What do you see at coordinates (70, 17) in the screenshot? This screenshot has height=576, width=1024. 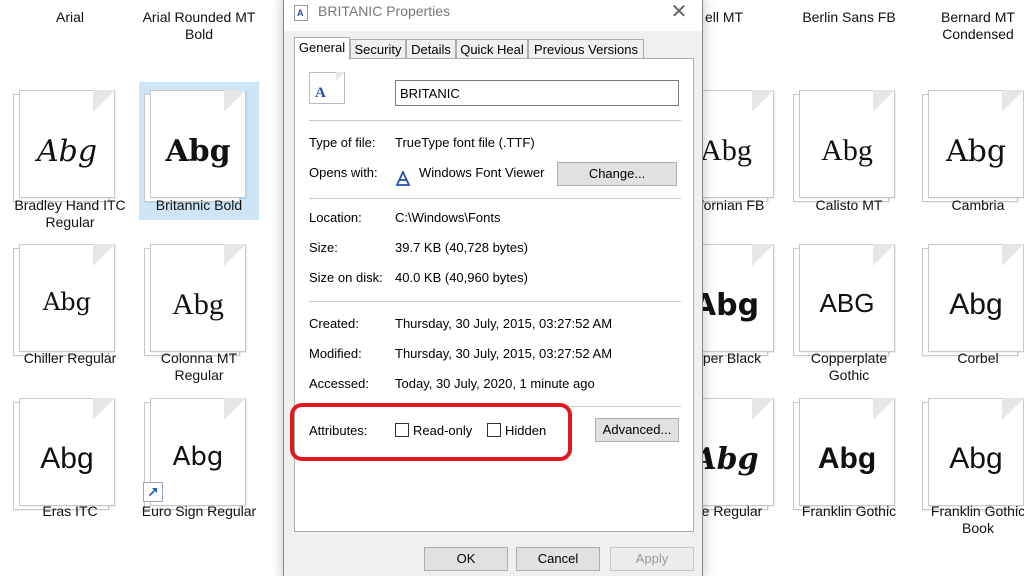 I see `font-tile-label: Arial` at bounding box center [70, 17].